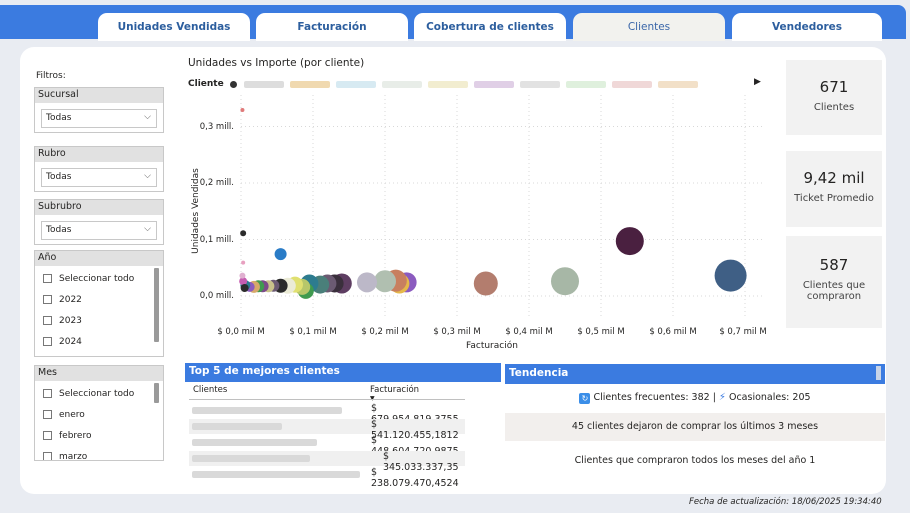  Describe the element at coordinates (327, 430) in the screenshot. I see `table-row: $ 541.120.455,1812` at that location.